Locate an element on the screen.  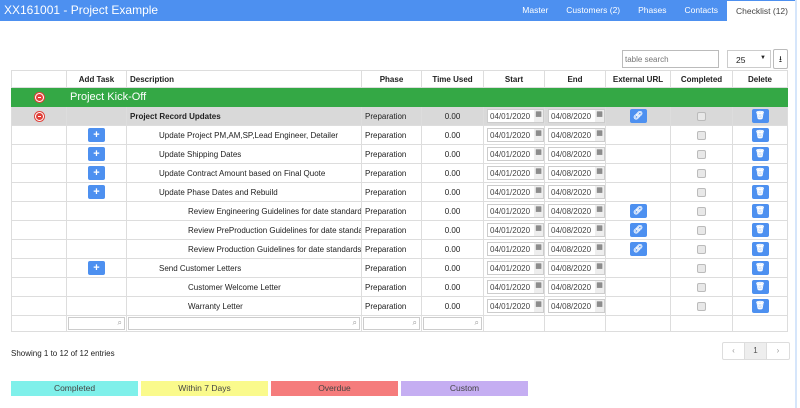
page-1-button: 1 is located at coordinates (756, 351).